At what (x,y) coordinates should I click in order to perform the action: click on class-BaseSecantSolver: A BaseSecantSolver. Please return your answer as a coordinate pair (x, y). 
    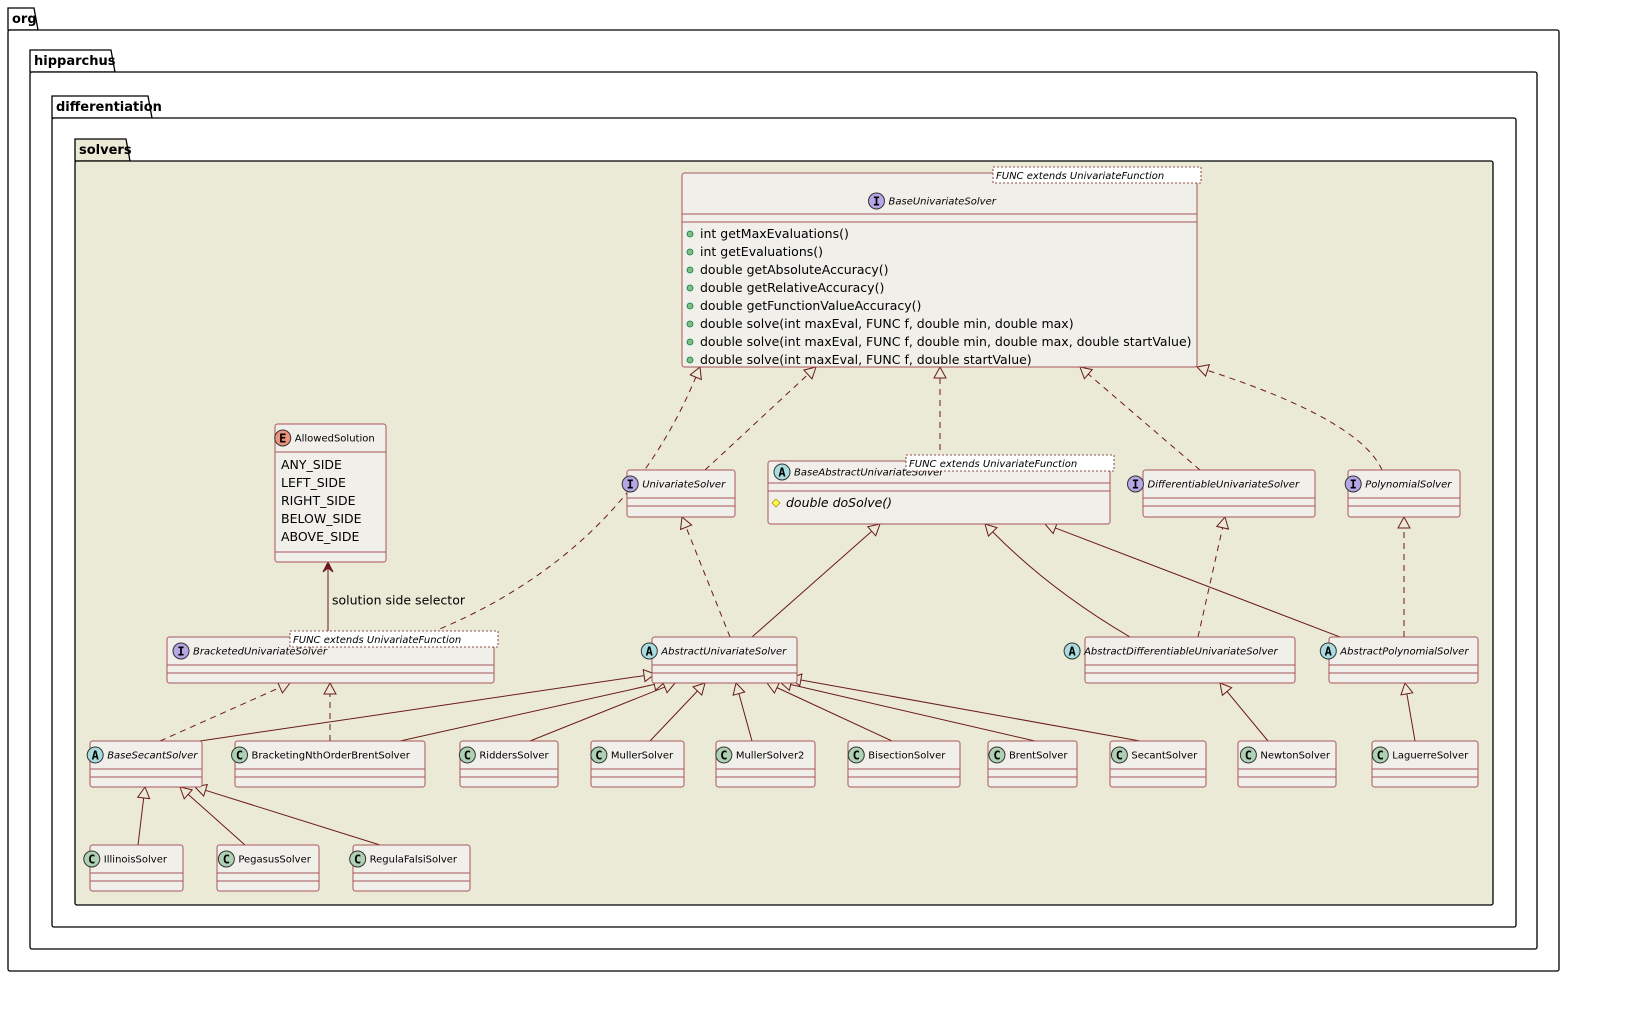
    Looking at the image, I should click on (144, 764).